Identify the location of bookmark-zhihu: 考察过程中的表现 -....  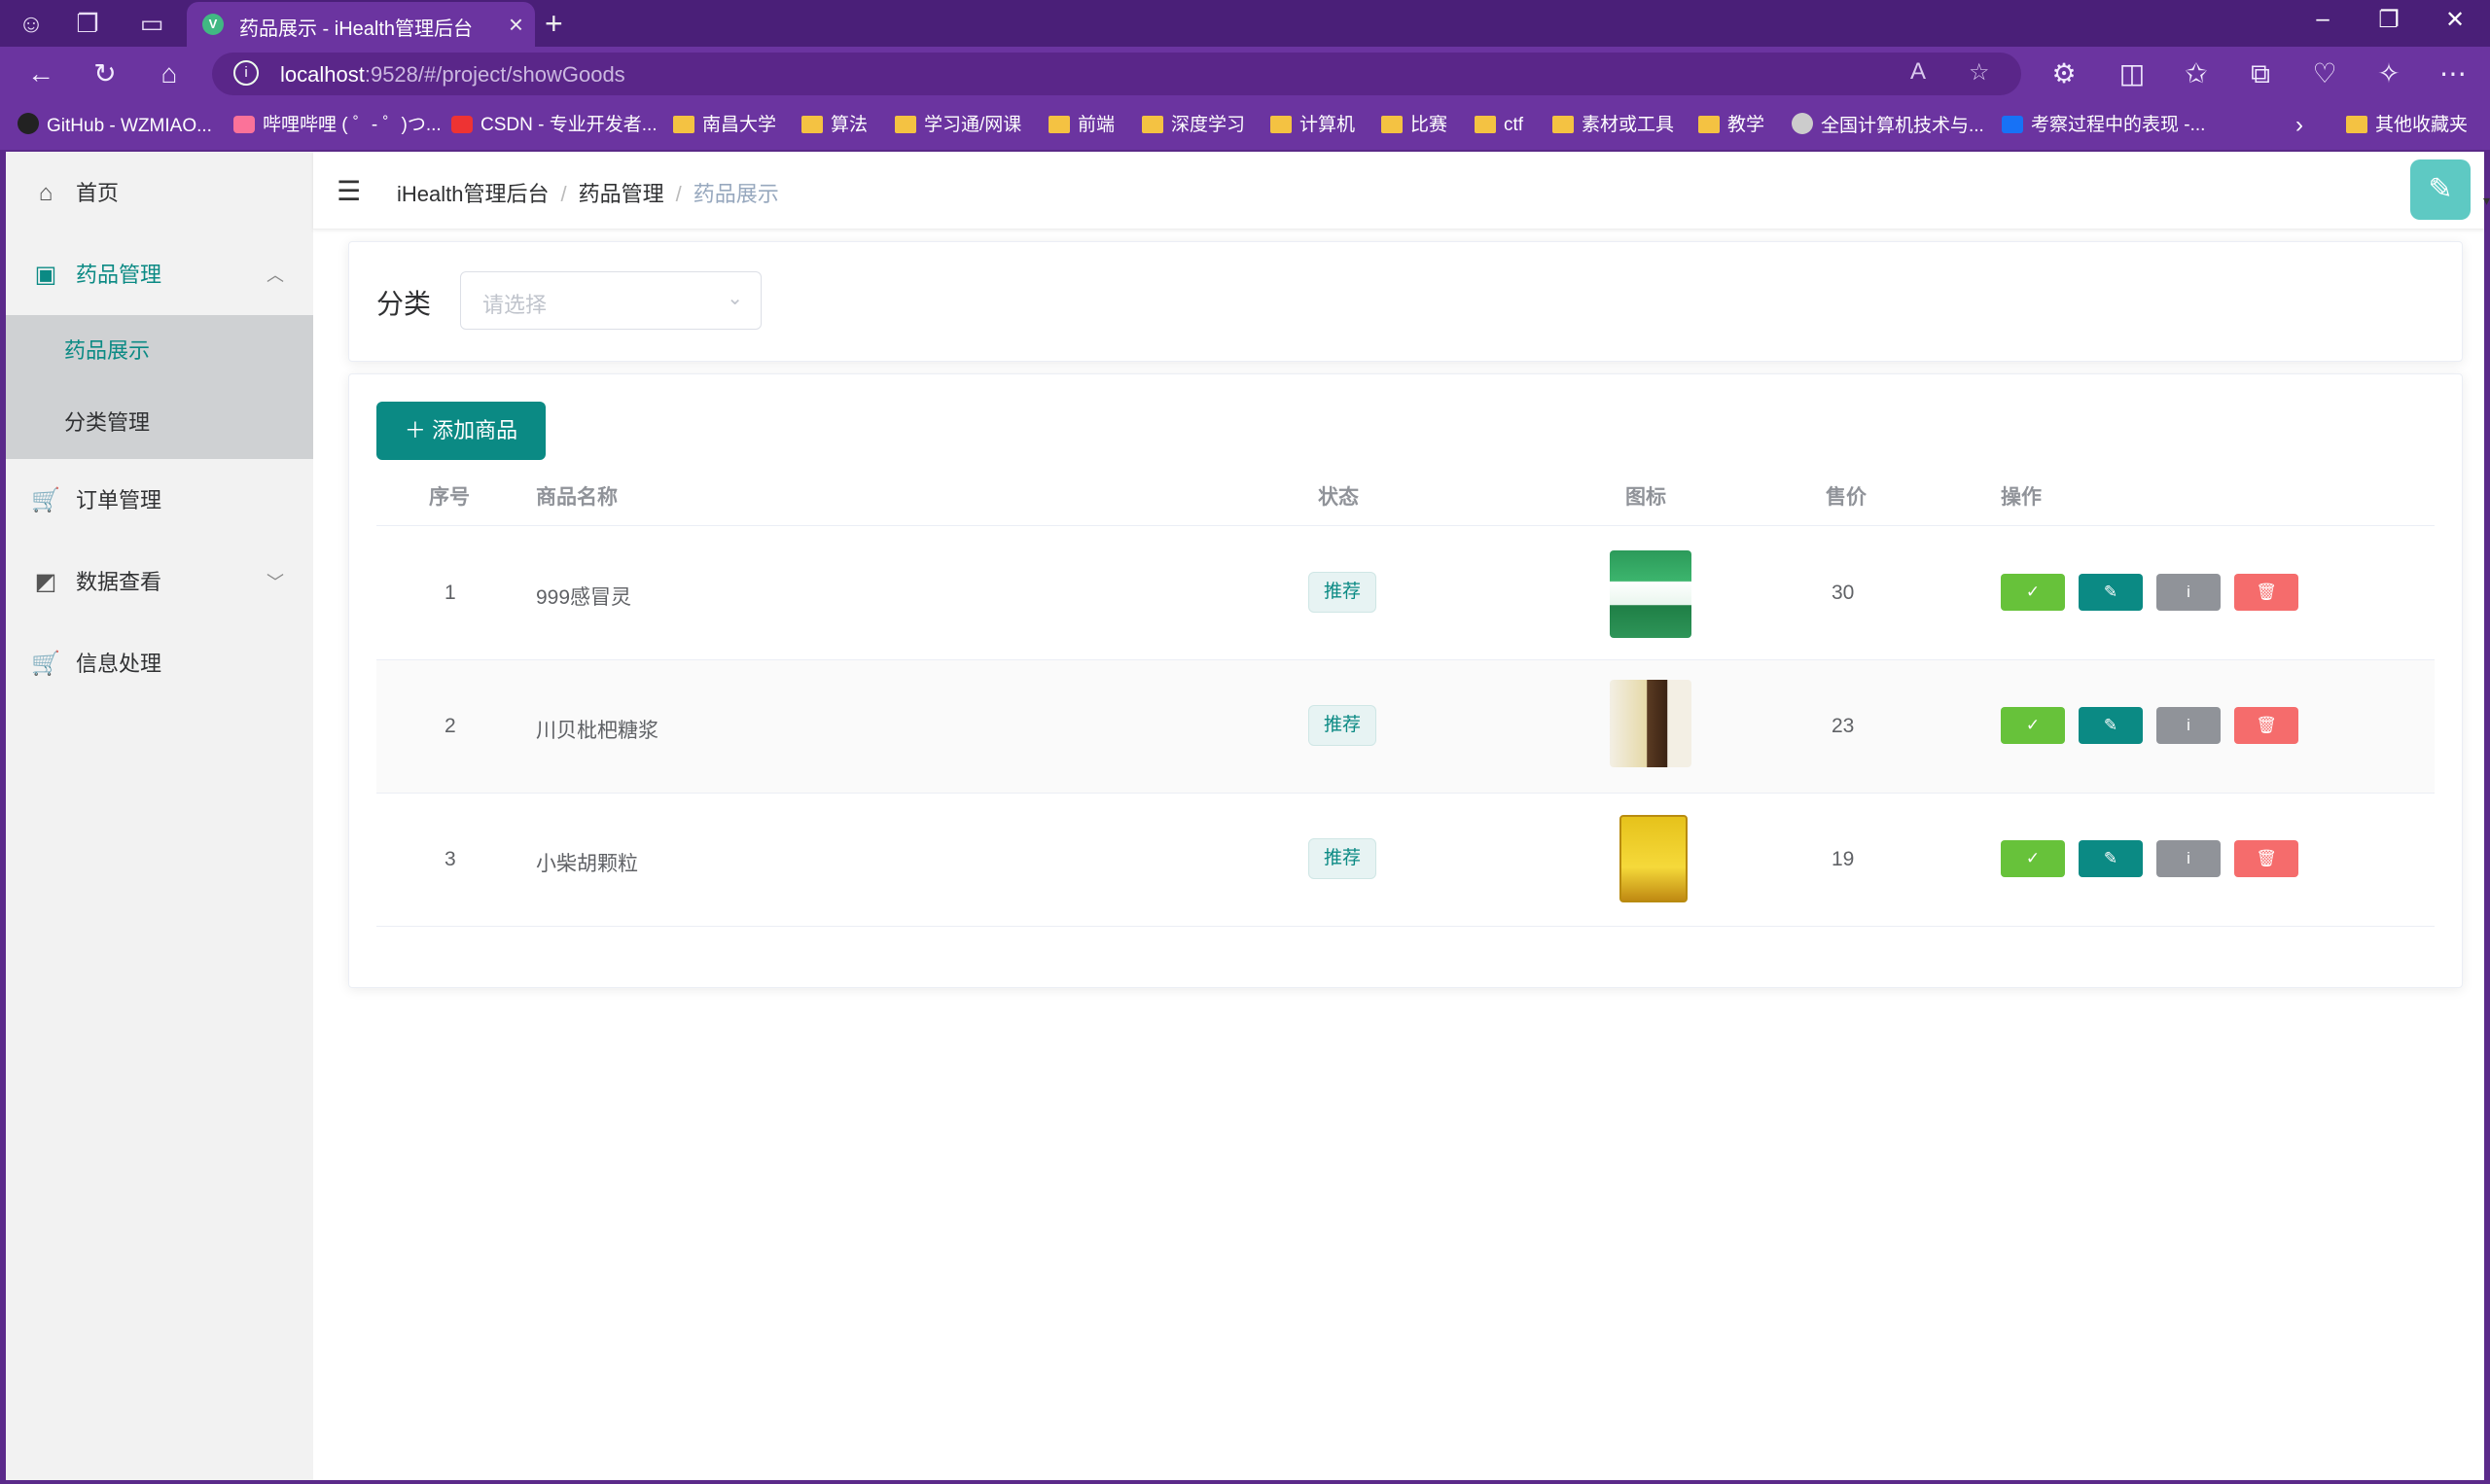
(2103, 126).